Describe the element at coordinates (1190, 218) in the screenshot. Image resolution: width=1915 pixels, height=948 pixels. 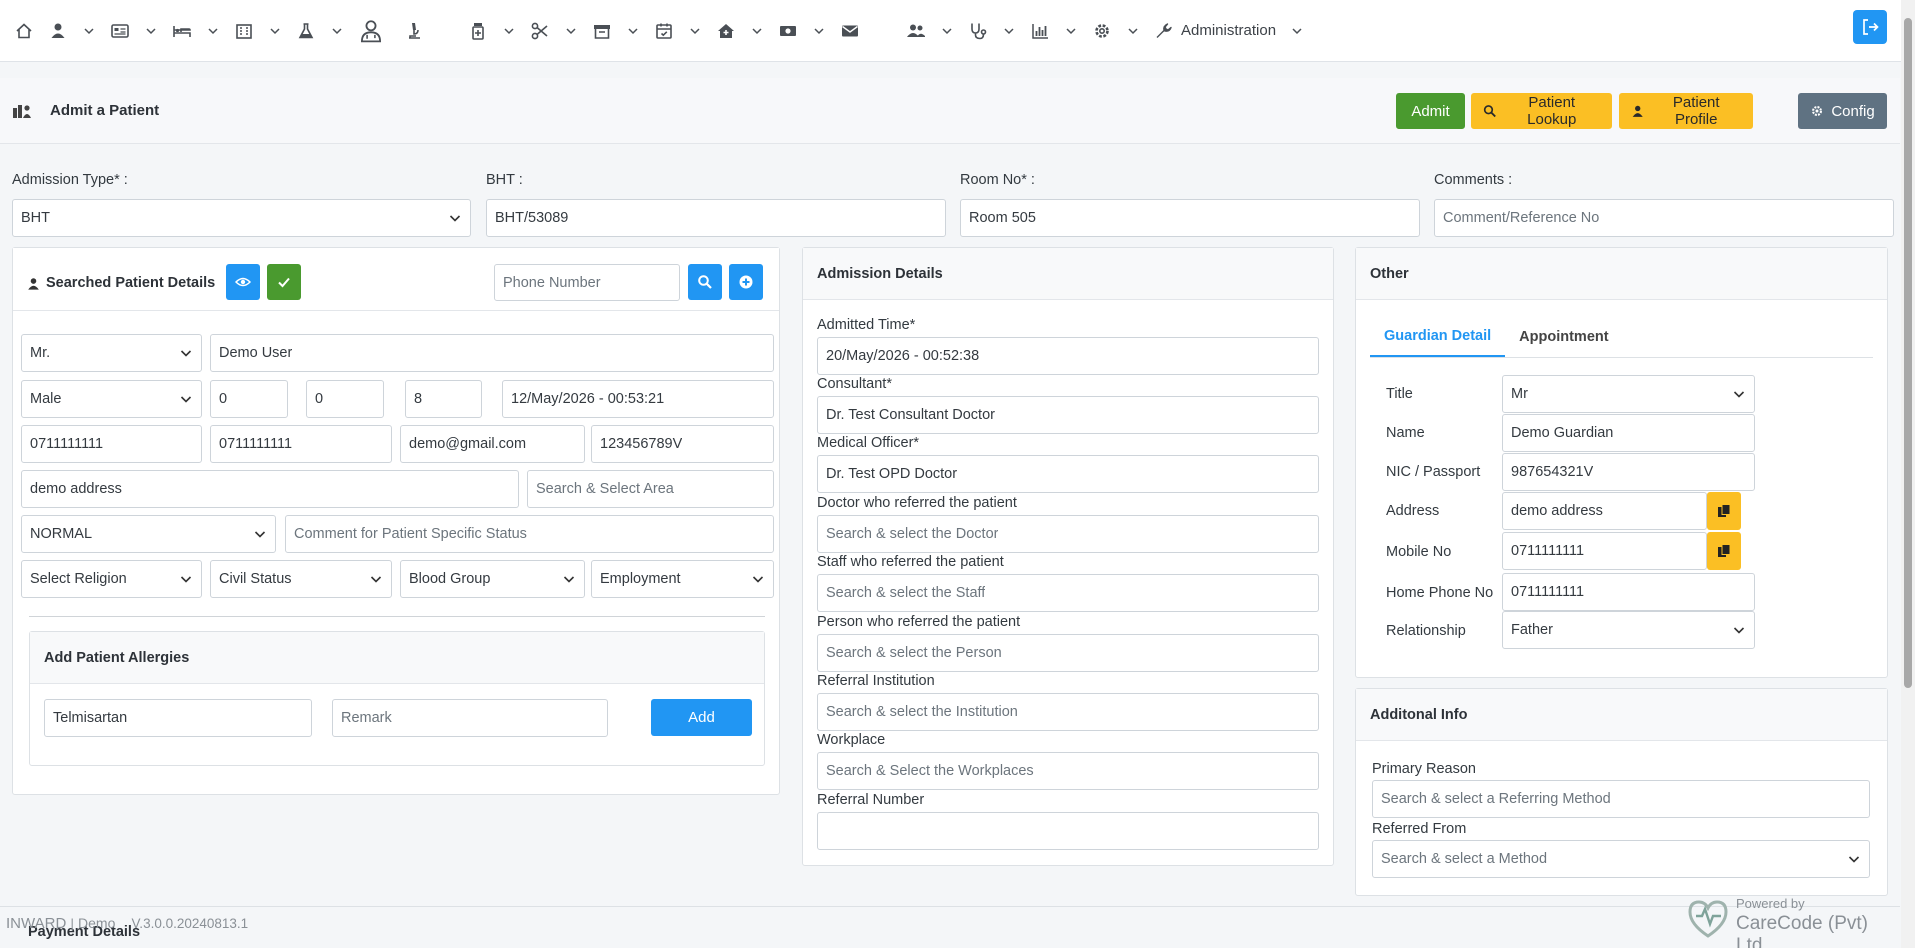
I see `room-input: Room 505` at that location.